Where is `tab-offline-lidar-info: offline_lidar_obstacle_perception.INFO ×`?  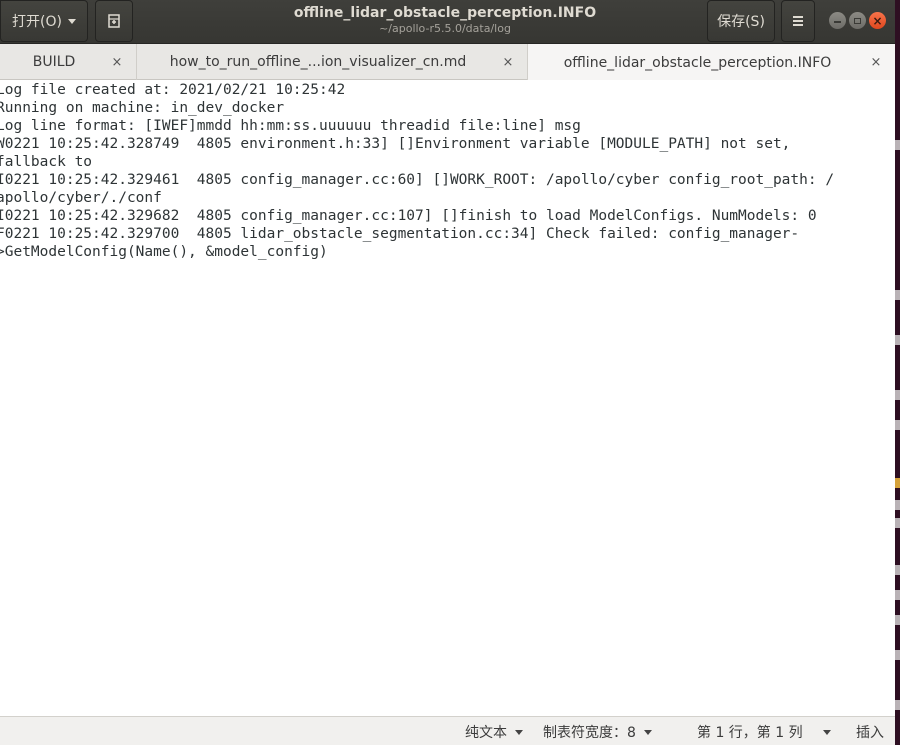
tab-offline-lidar-info: offline_lidar_obstacle_perception.INFO × is located at coordinates (711, 62).